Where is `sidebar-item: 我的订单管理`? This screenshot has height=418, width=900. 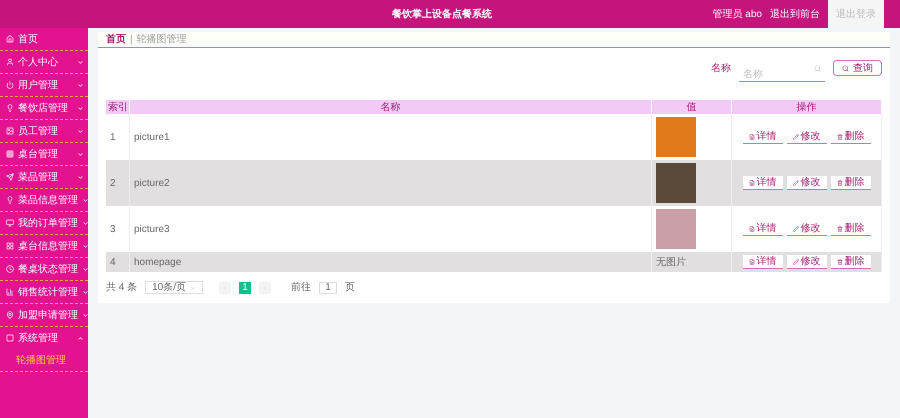
sidebar-item: 我的订单管理 is located at coordinates (44, 223).